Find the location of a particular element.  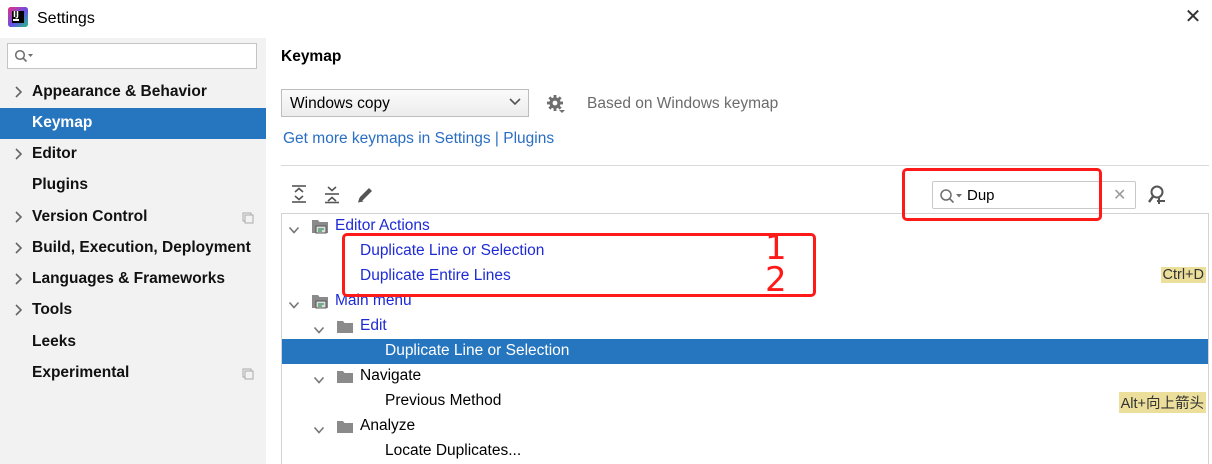

expand-all-icon is located at coordinates (299, 194).